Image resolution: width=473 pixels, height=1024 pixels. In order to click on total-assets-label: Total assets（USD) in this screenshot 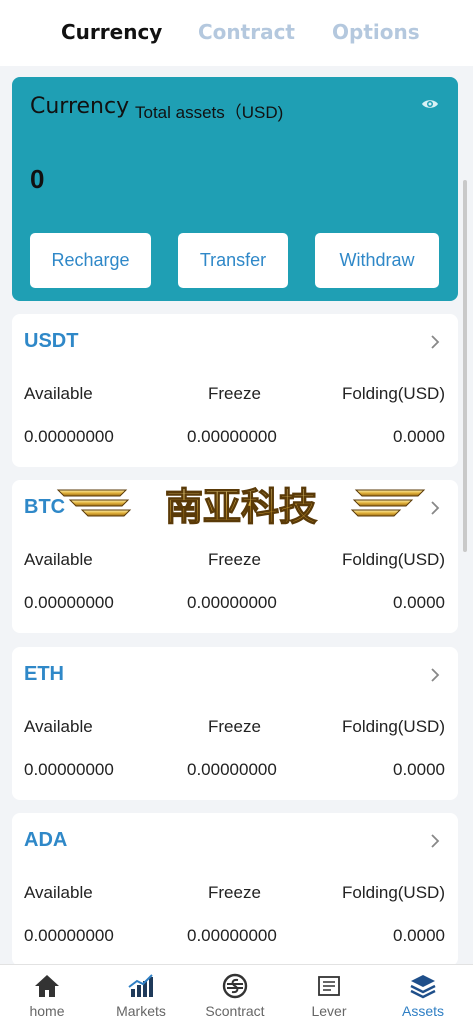, I will do `click(209, 112)`.